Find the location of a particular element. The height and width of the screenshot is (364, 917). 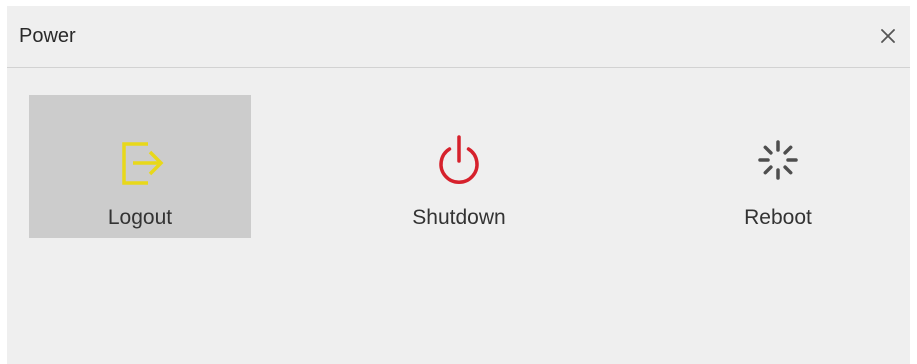

shutdown-button: Shutdown is located at coordinates (459, 166).